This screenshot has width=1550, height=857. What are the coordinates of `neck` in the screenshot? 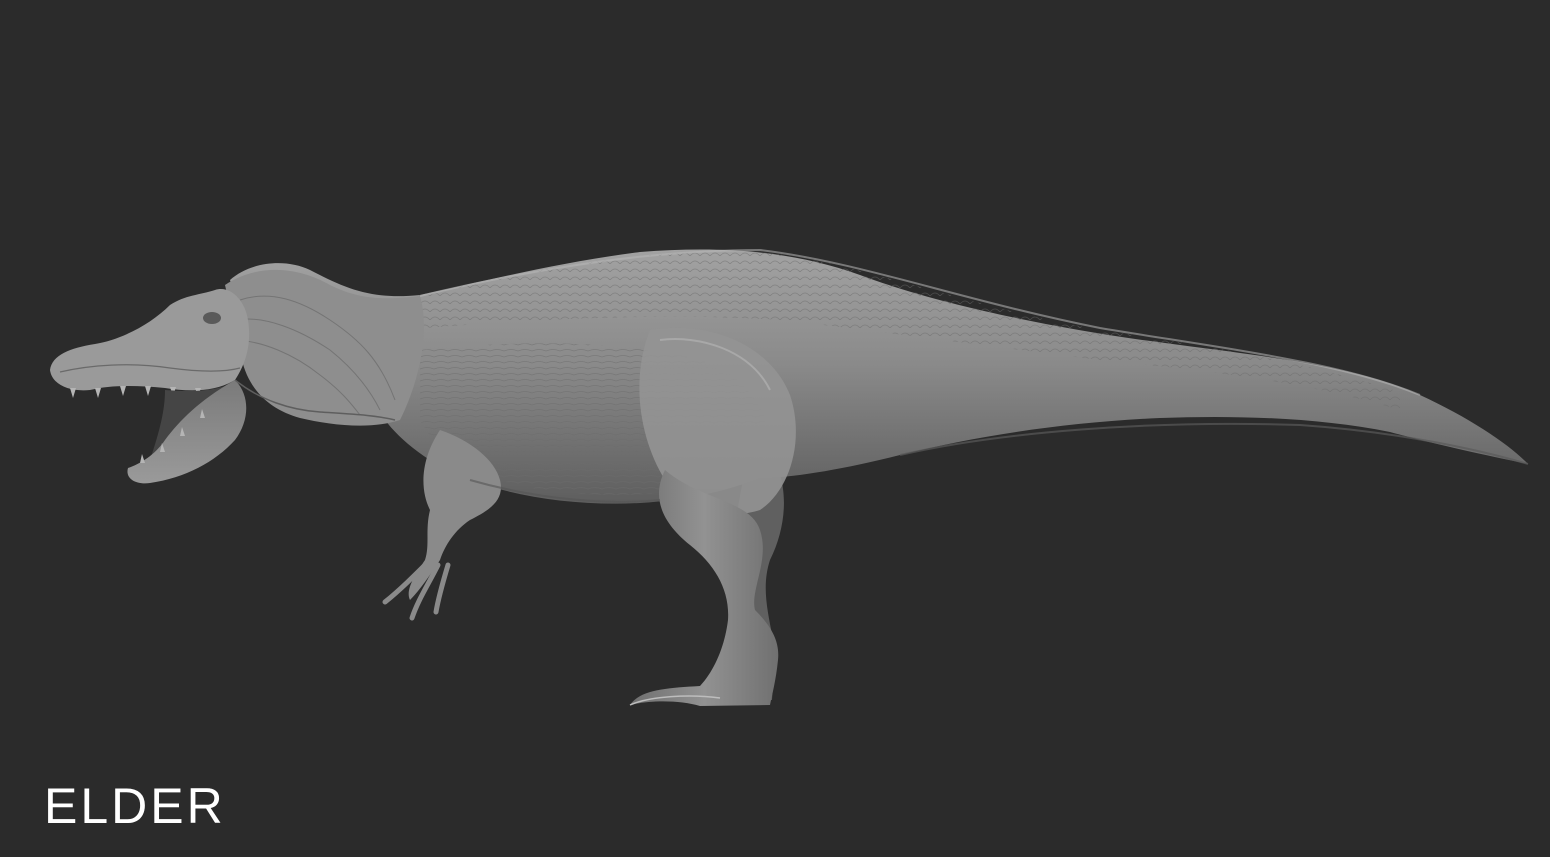 It's located at (324, 347).